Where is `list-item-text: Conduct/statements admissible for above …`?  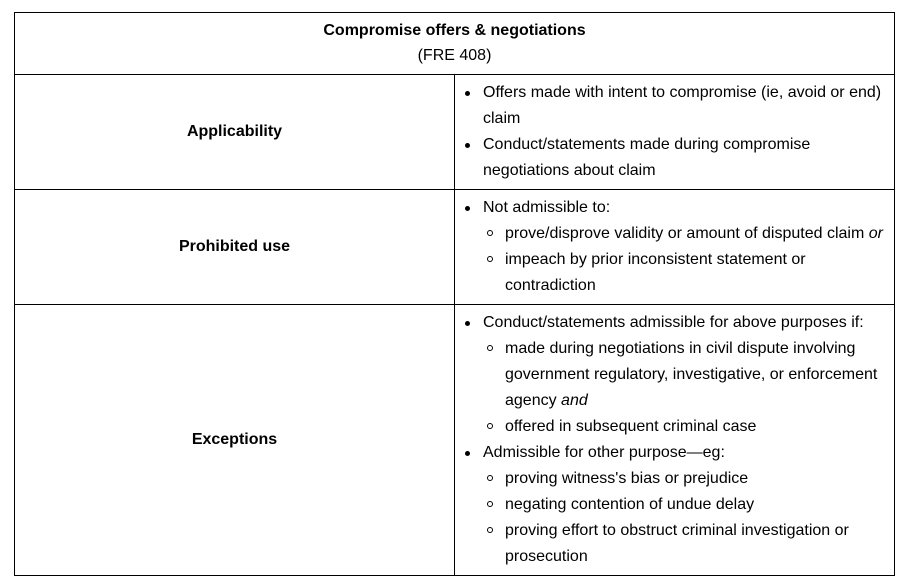 list-item-text: Conduct/statements admissible for above … is located at coordinates (673, 322).